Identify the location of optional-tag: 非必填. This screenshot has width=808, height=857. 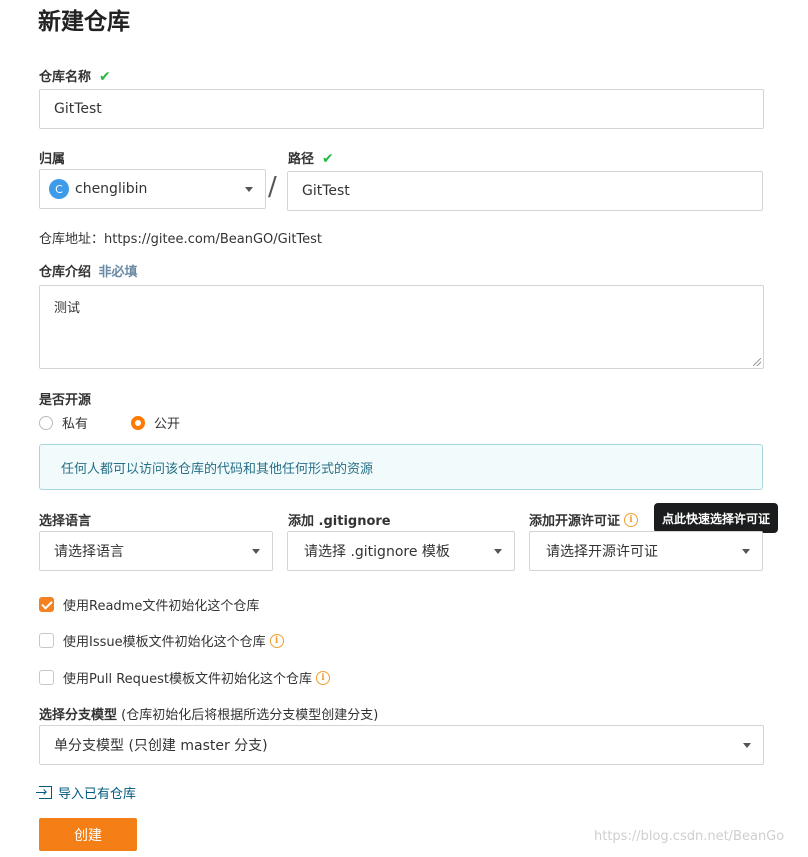
(118, 272).